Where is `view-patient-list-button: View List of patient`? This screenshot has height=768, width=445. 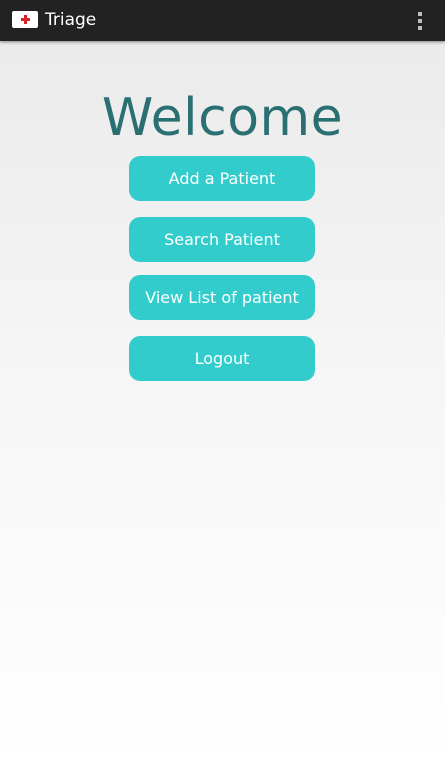 view-patient-list-button: View List of patient is located at coordinates (222, 297).